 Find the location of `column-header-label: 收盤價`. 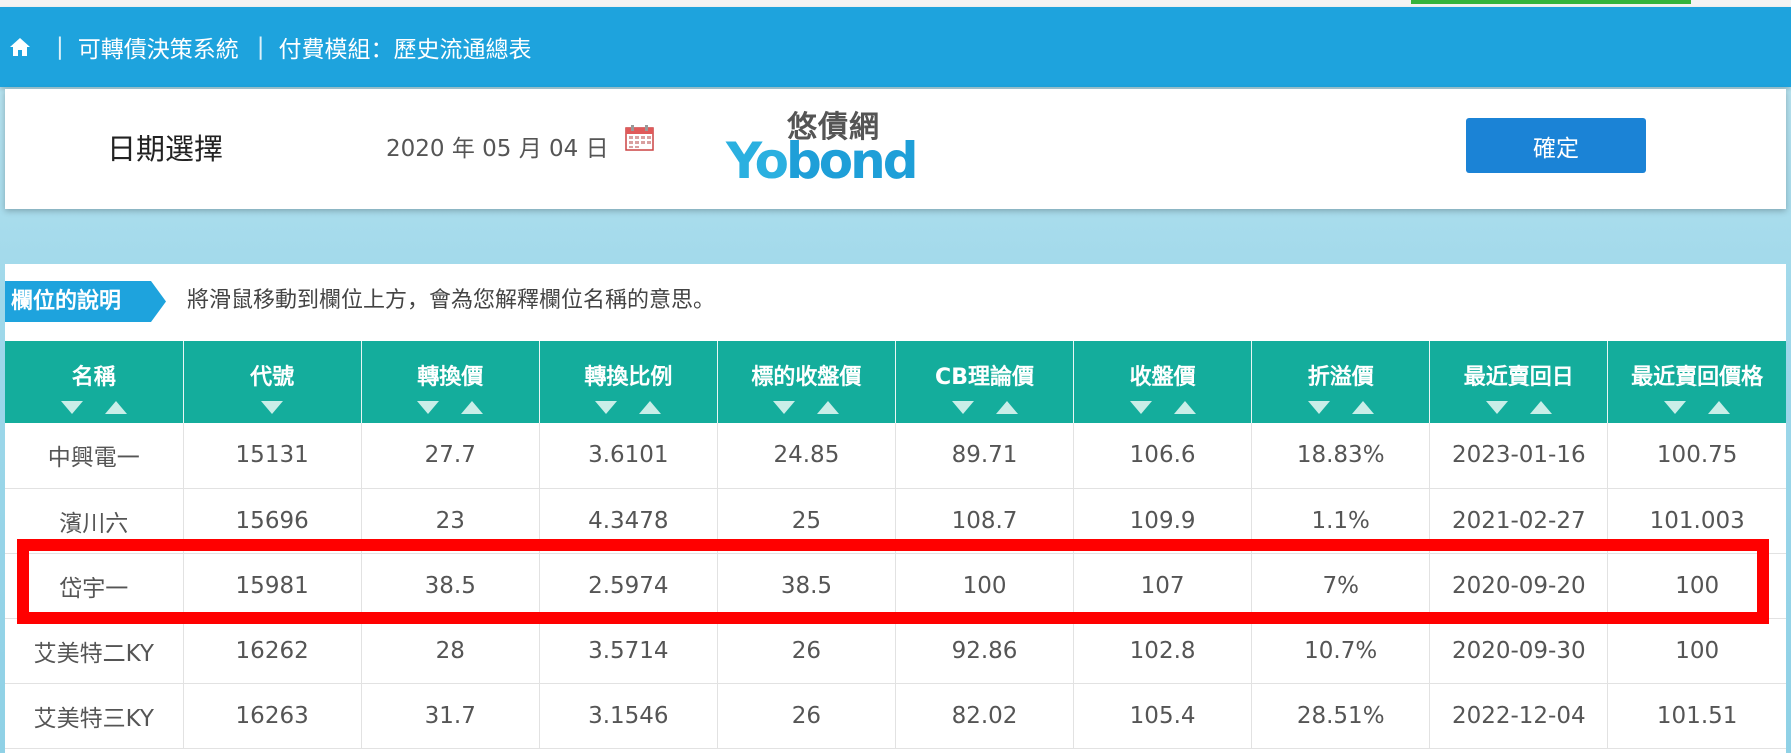

column-header-label: 收盤價 is located at coordinates (1162, 377).